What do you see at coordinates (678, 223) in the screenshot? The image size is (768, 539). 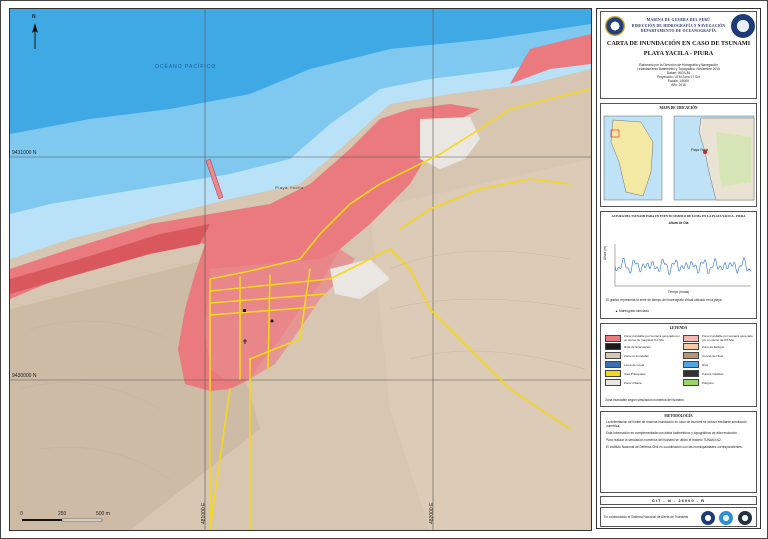 I see `chart-subtitle: Altura de Ola` at bounding box center [678, 223].